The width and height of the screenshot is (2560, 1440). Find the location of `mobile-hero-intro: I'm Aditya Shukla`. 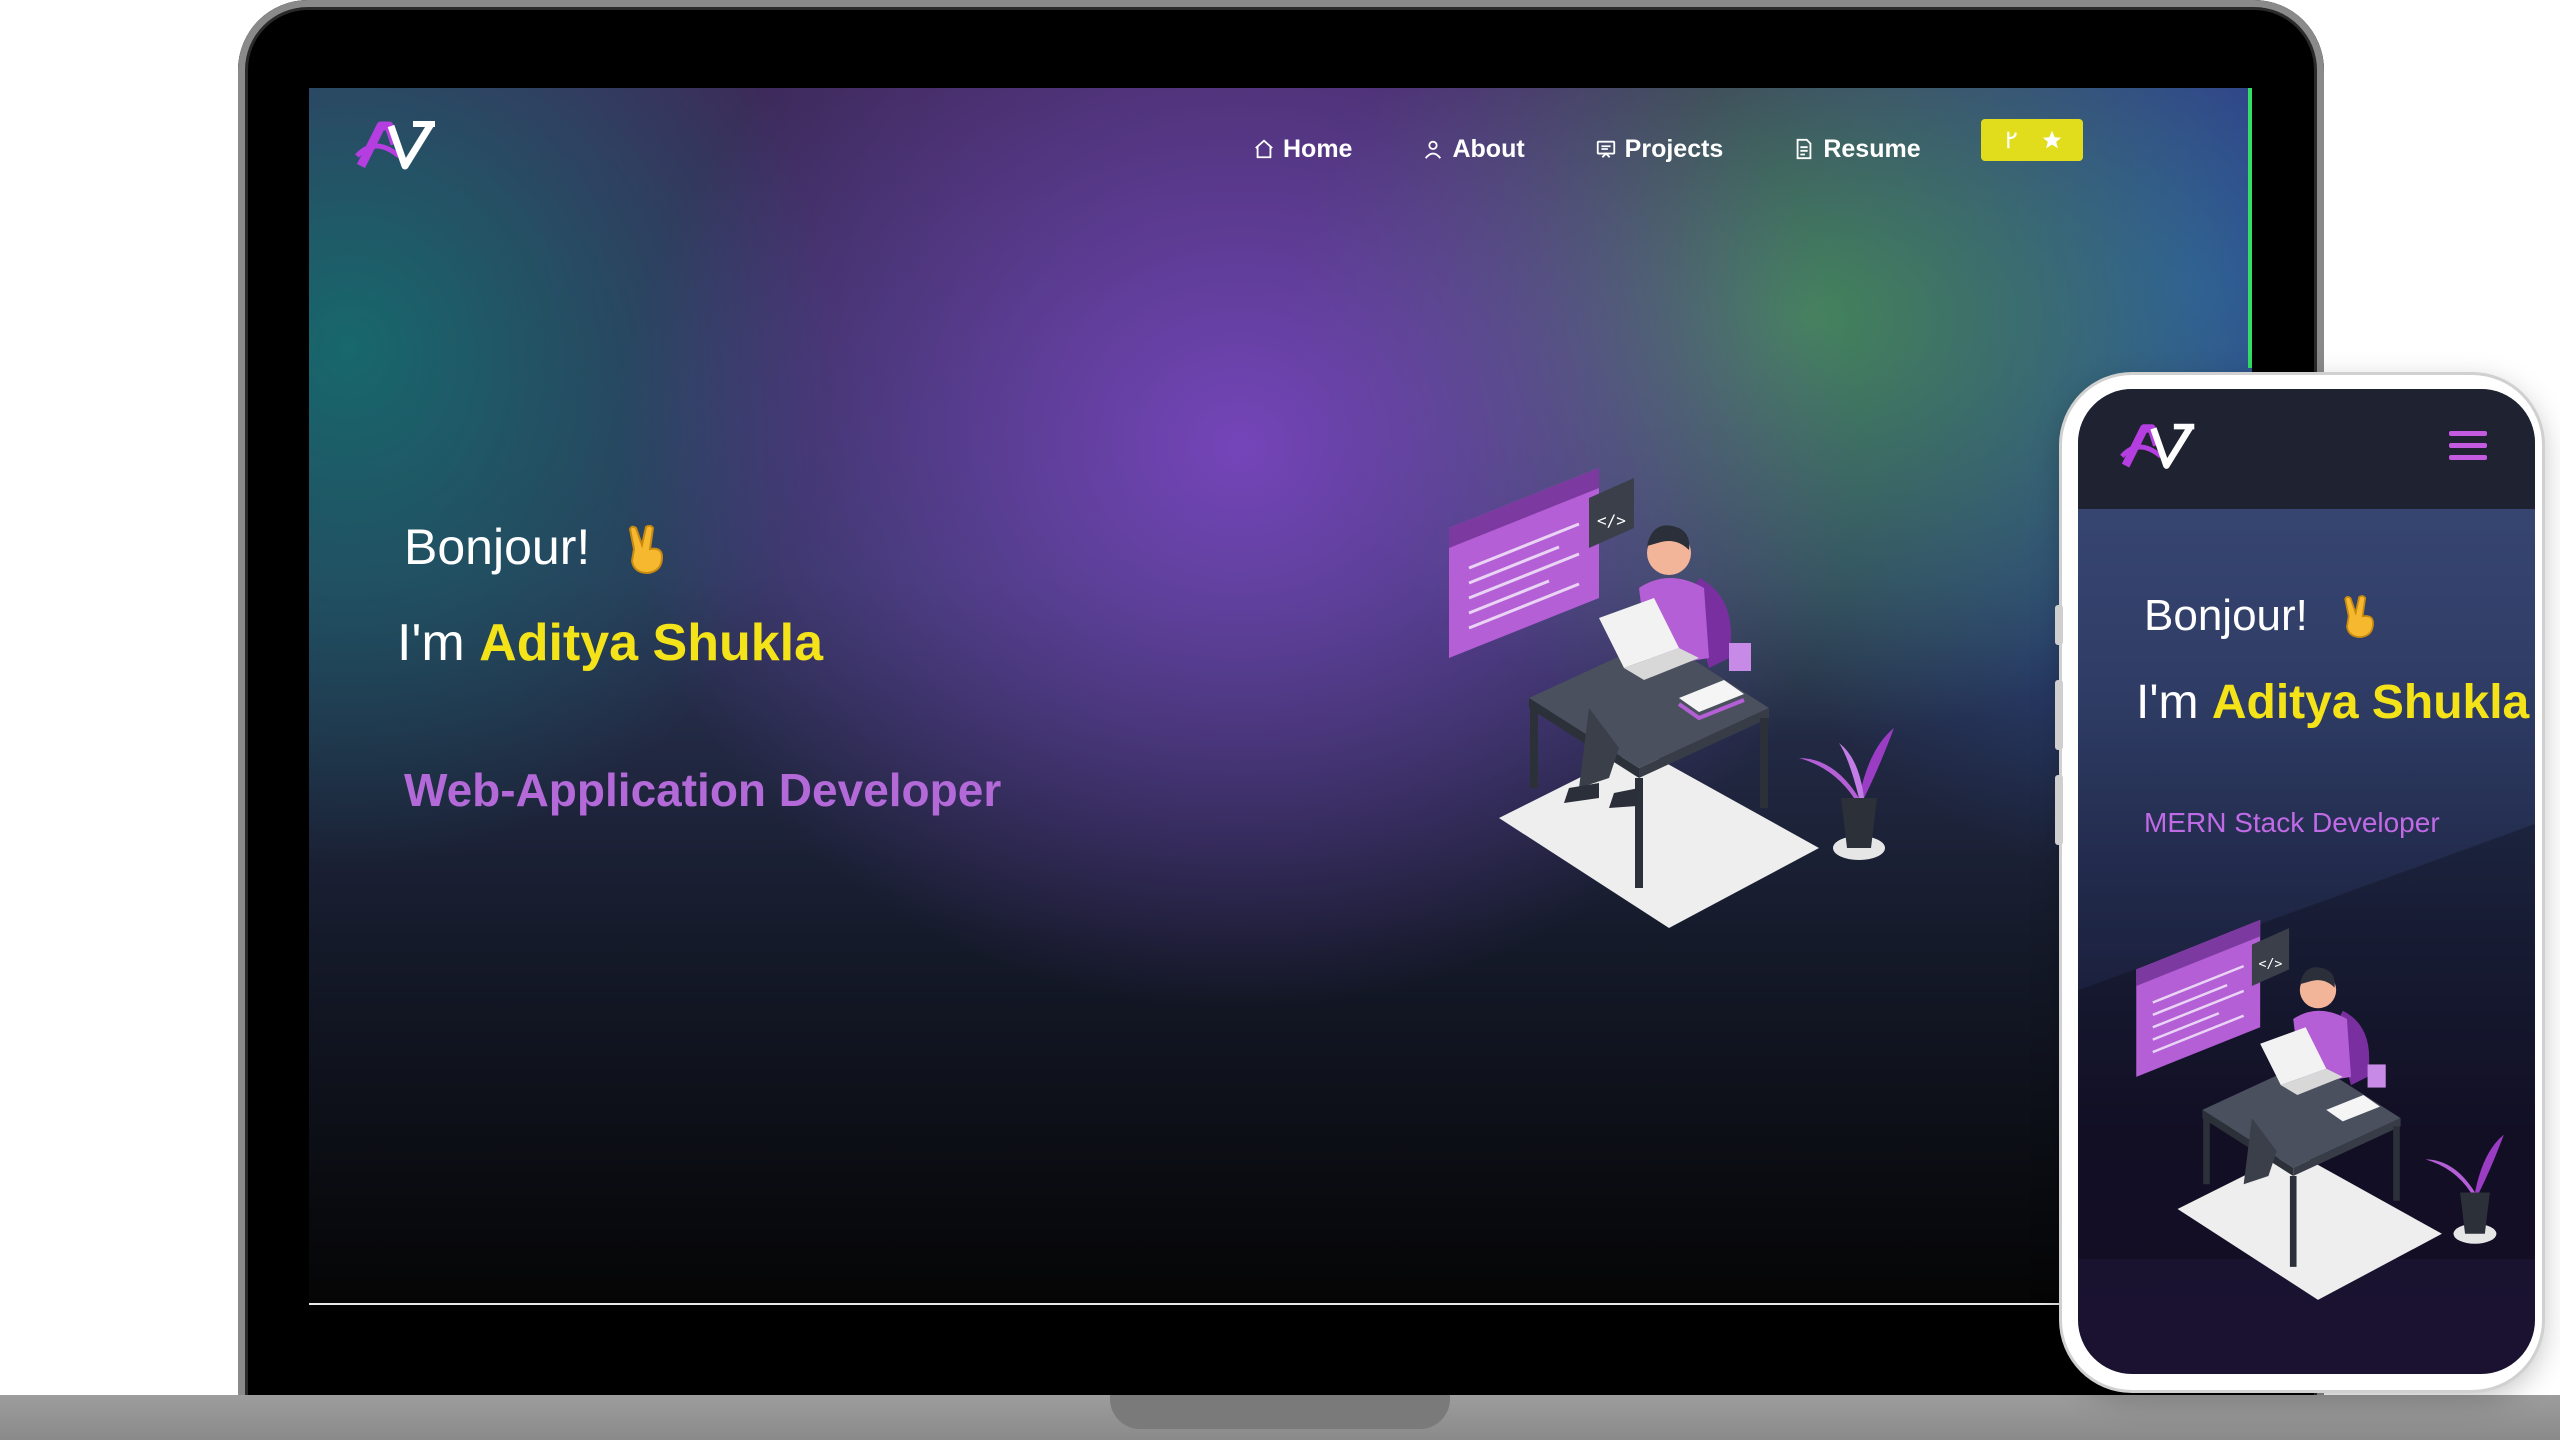

mobile-hero-intro: I'm Aditya Shukla is located at coordinates (2332, 702).